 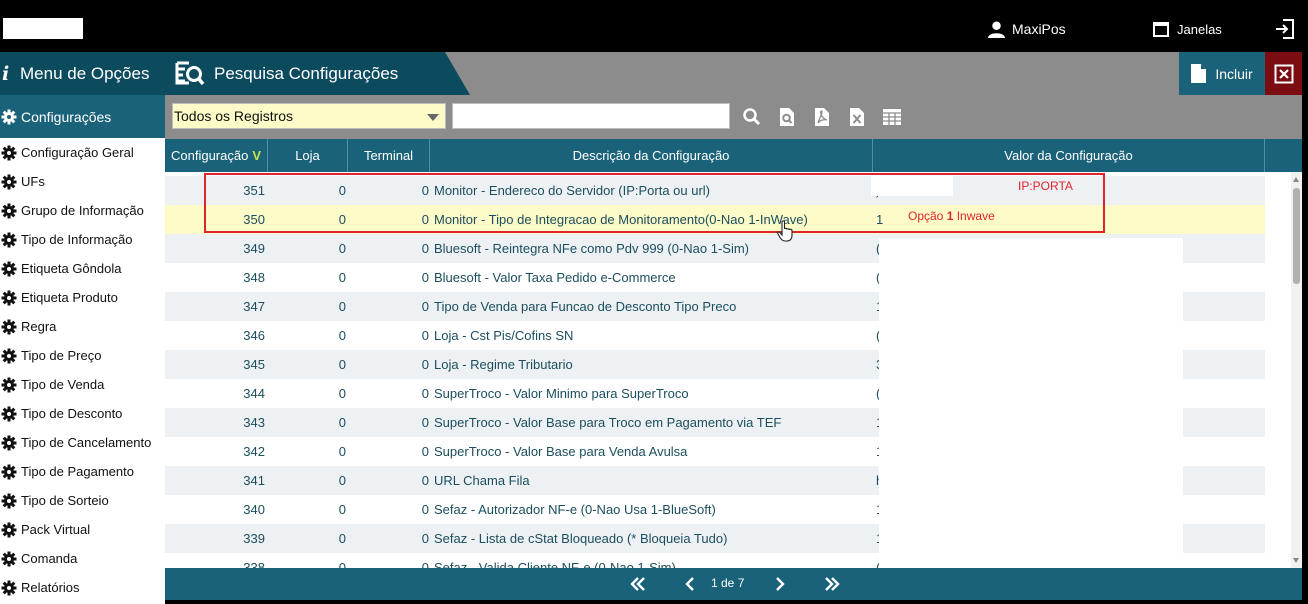 I want to click on records-filter-select: Todos os Registros, so click(x=309, y=116).